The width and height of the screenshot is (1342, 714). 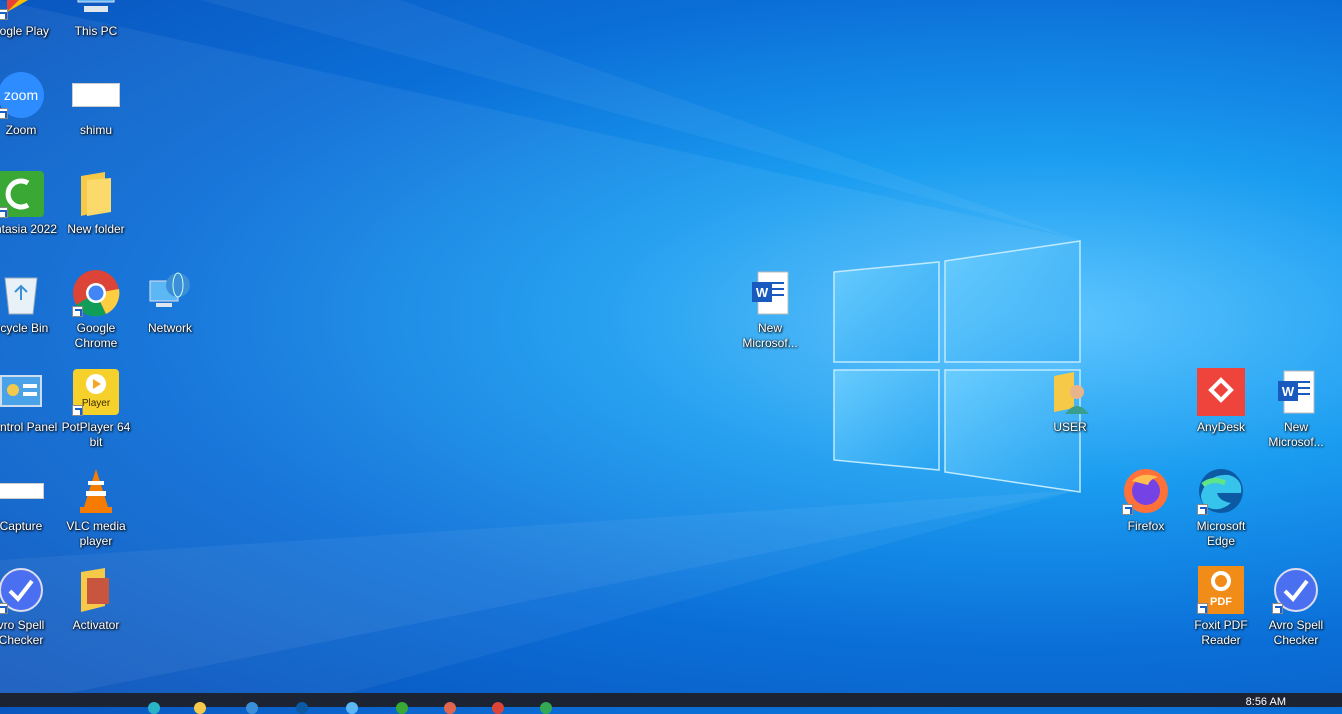 I want to click on desktop-icon-firefox: Firefox, so click(x=1146, y=500).